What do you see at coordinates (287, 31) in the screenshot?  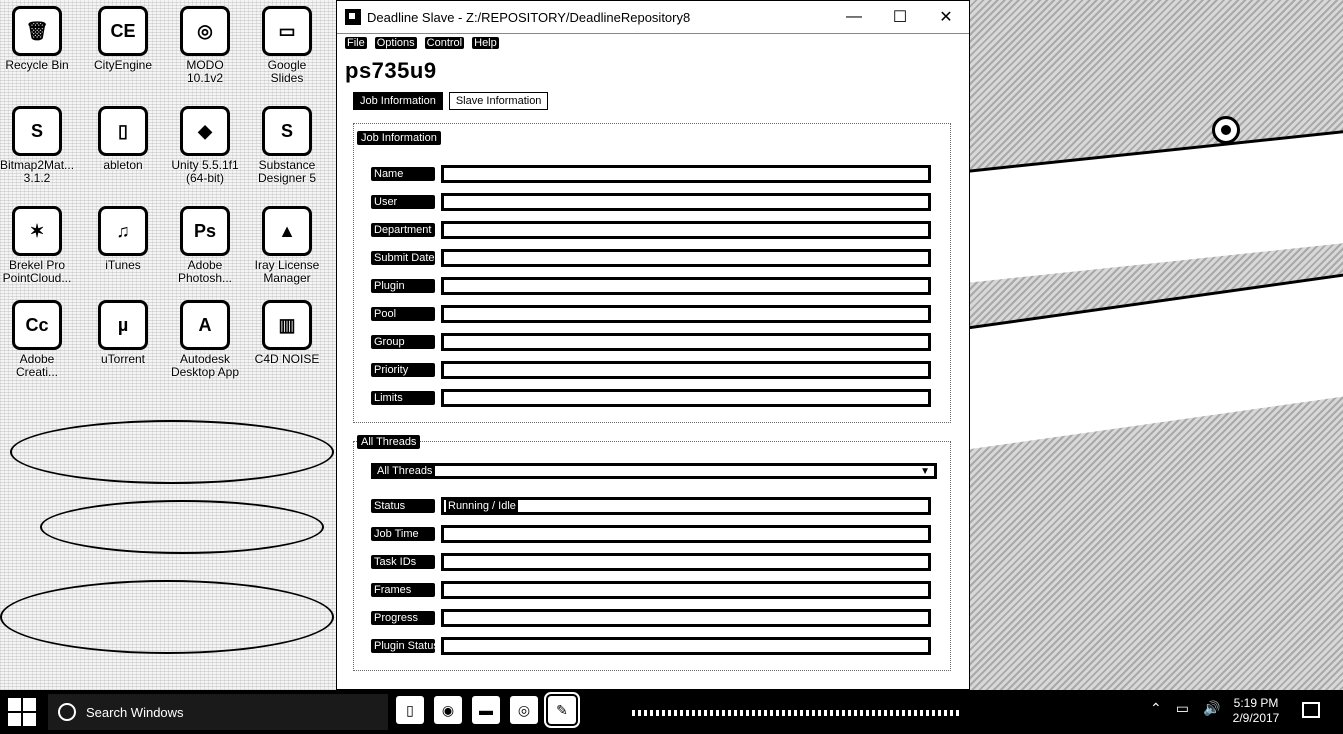 I see `desktop-app-icon: ▭` at bounding box center [287, 31].